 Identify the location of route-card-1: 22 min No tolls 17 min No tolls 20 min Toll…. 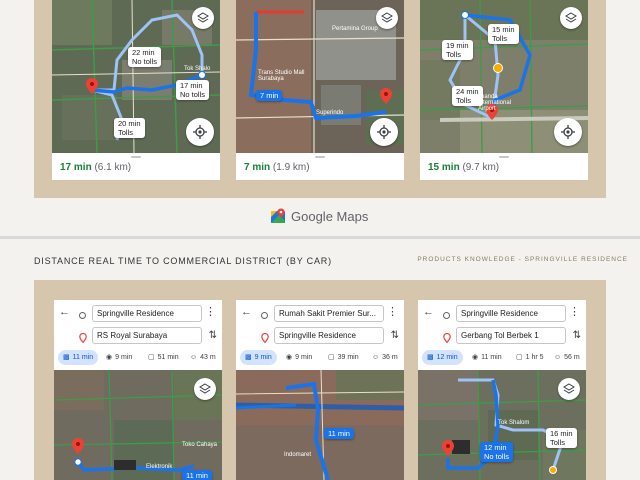
(136, 90).